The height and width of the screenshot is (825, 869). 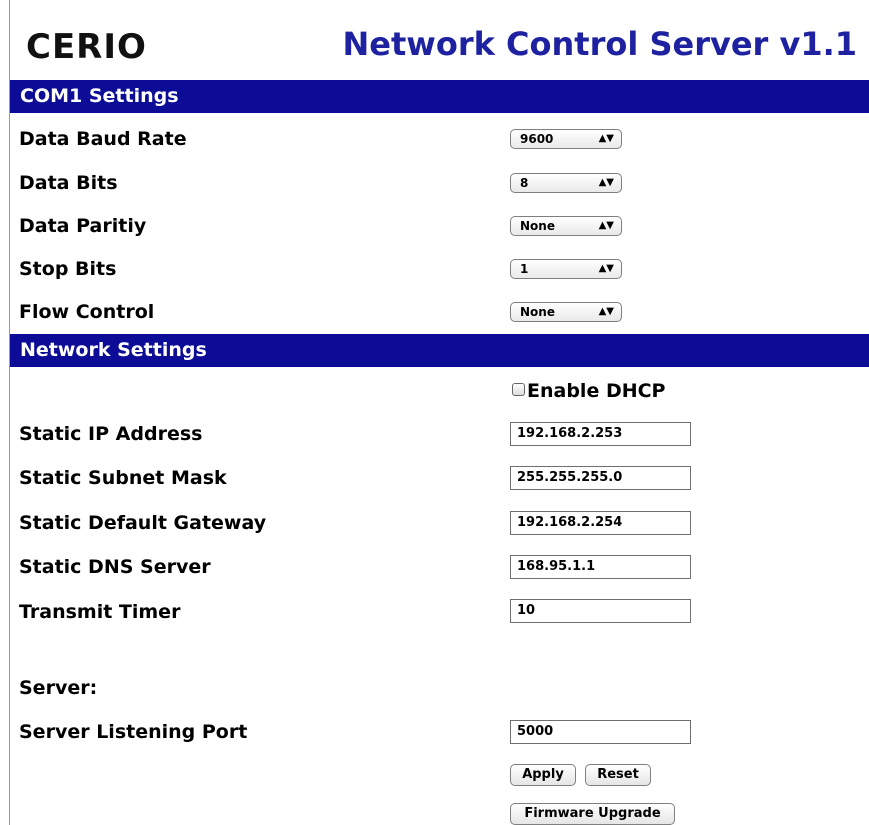 What do you see at coordinates (596, 391) in the screenshot?
I see `dhcp-label: Enable DHCP` at bounding box center [596, 391].